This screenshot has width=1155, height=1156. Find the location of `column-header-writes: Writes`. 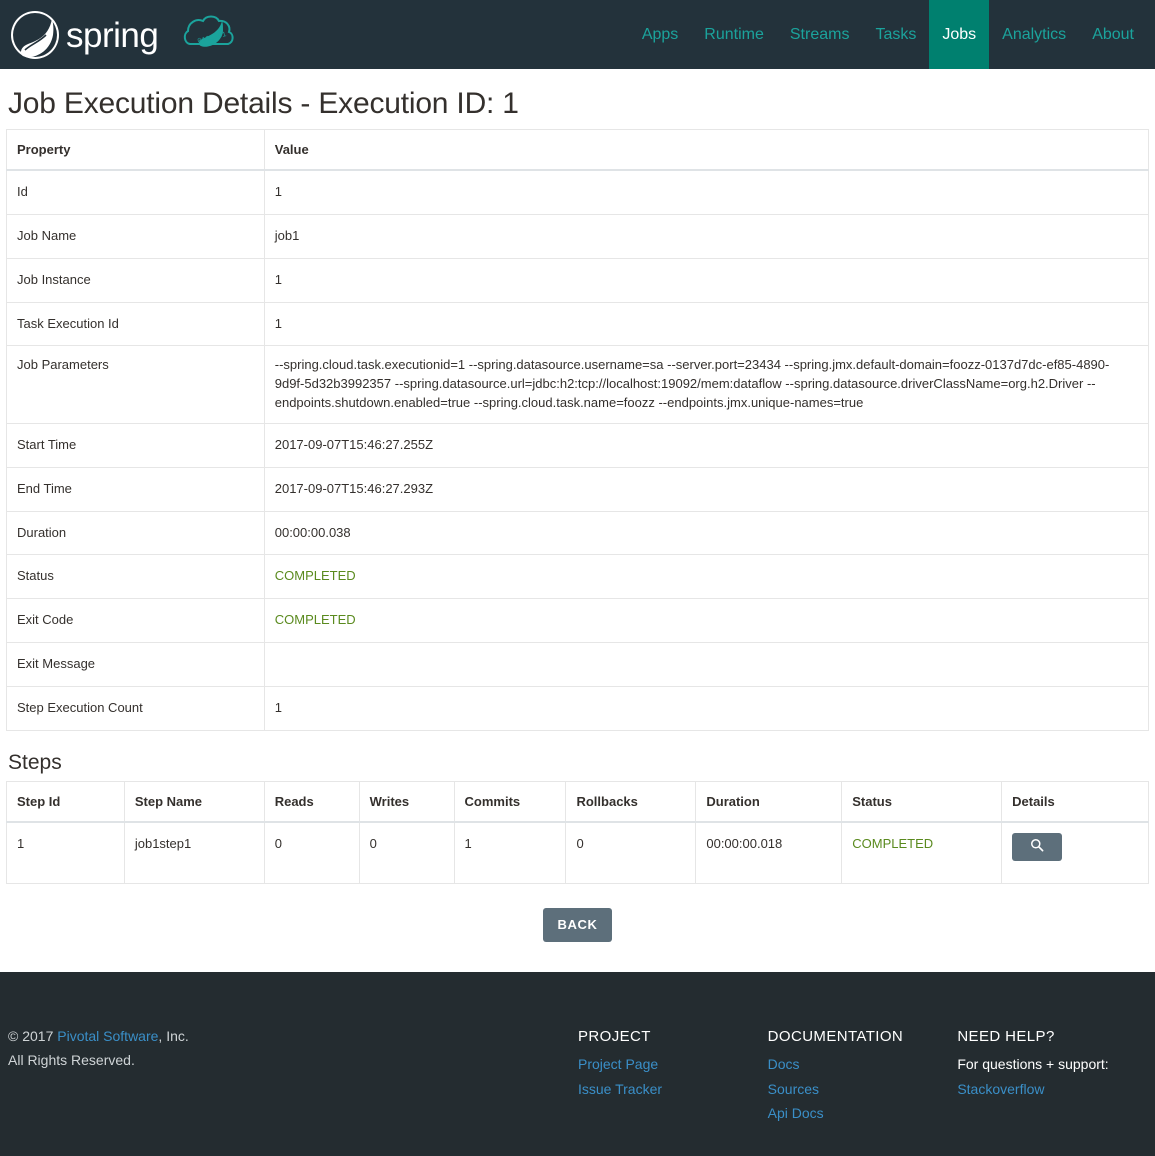

column-header-writes: Writes is located at coordinates (406, 801).